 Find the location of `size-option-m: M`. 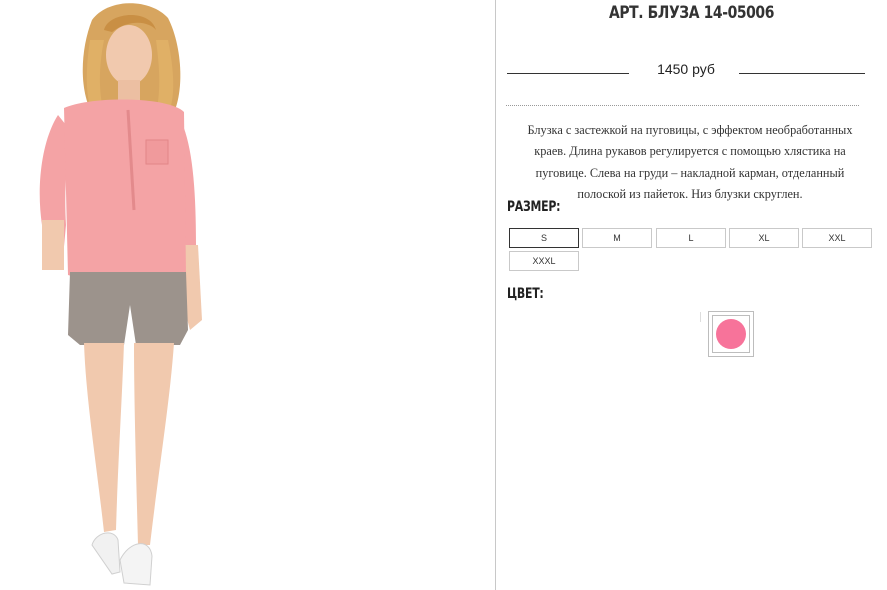

size-option-m: M is located at coordinates (617, 238).